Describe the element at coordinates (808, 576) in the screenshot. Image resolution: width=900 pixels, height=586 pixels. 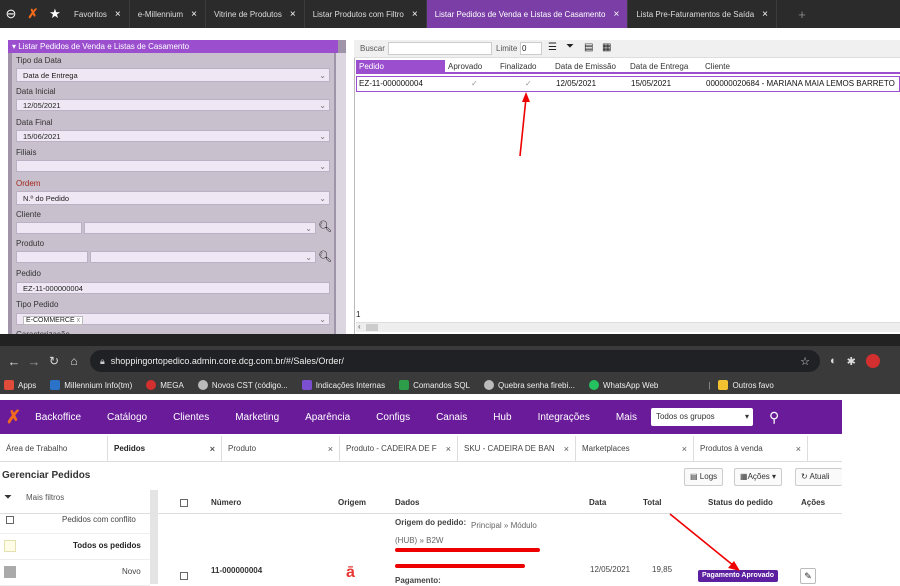
I see `edit-icon: ✎` at that location.